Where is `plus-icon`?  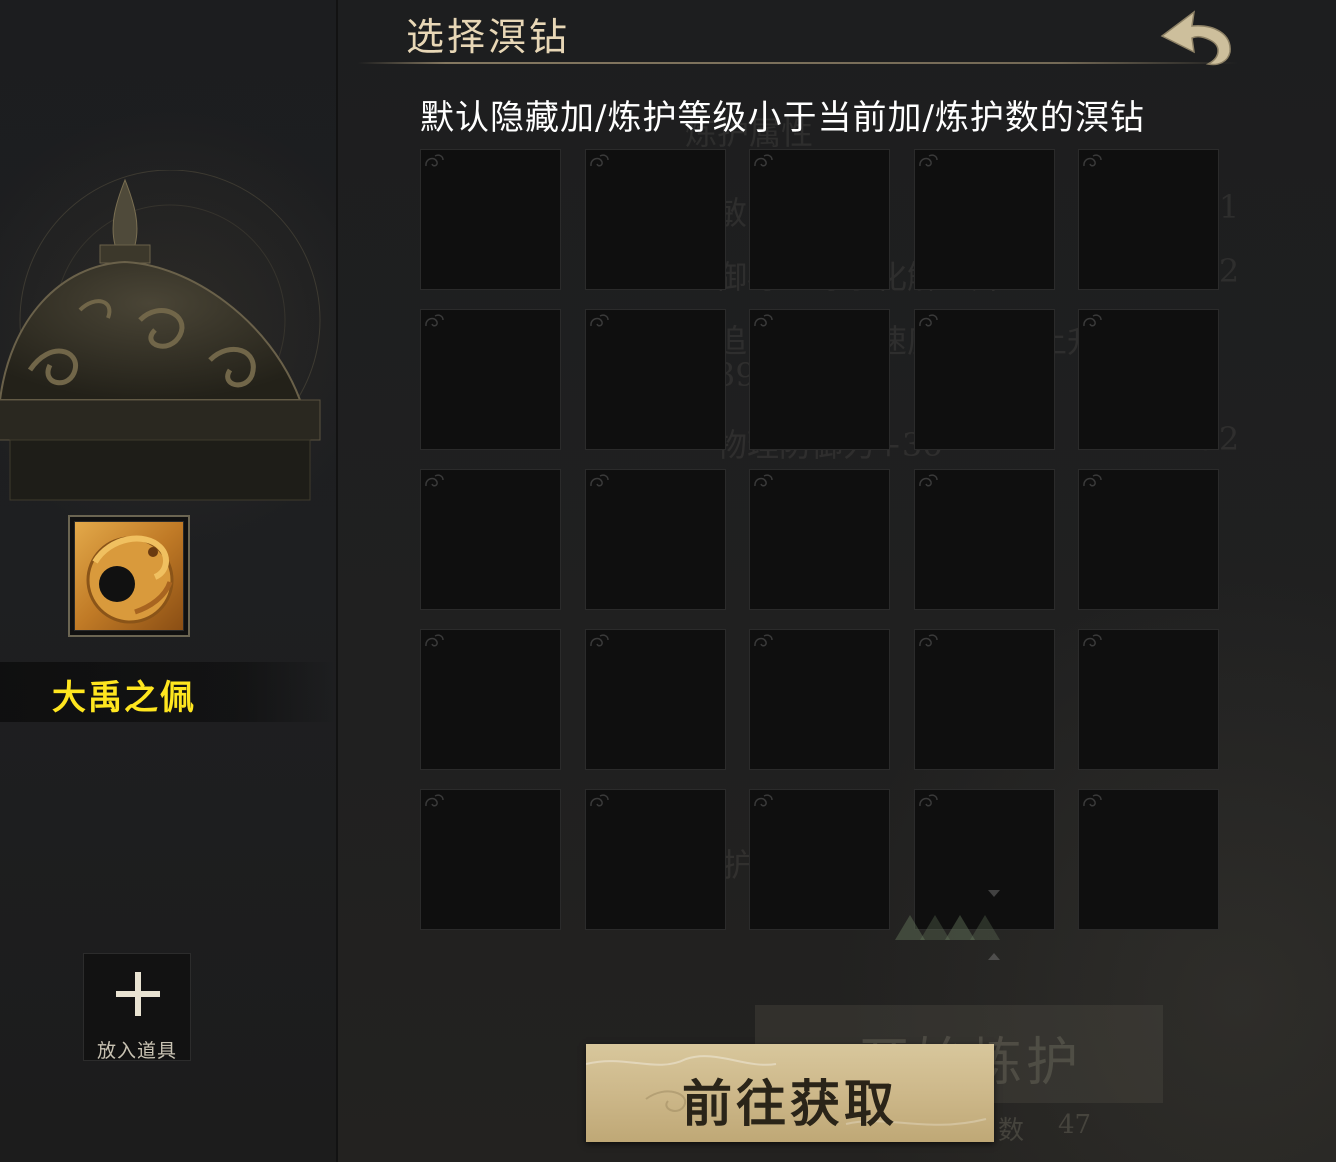
plus-icon is located at coordinates (138, 994).